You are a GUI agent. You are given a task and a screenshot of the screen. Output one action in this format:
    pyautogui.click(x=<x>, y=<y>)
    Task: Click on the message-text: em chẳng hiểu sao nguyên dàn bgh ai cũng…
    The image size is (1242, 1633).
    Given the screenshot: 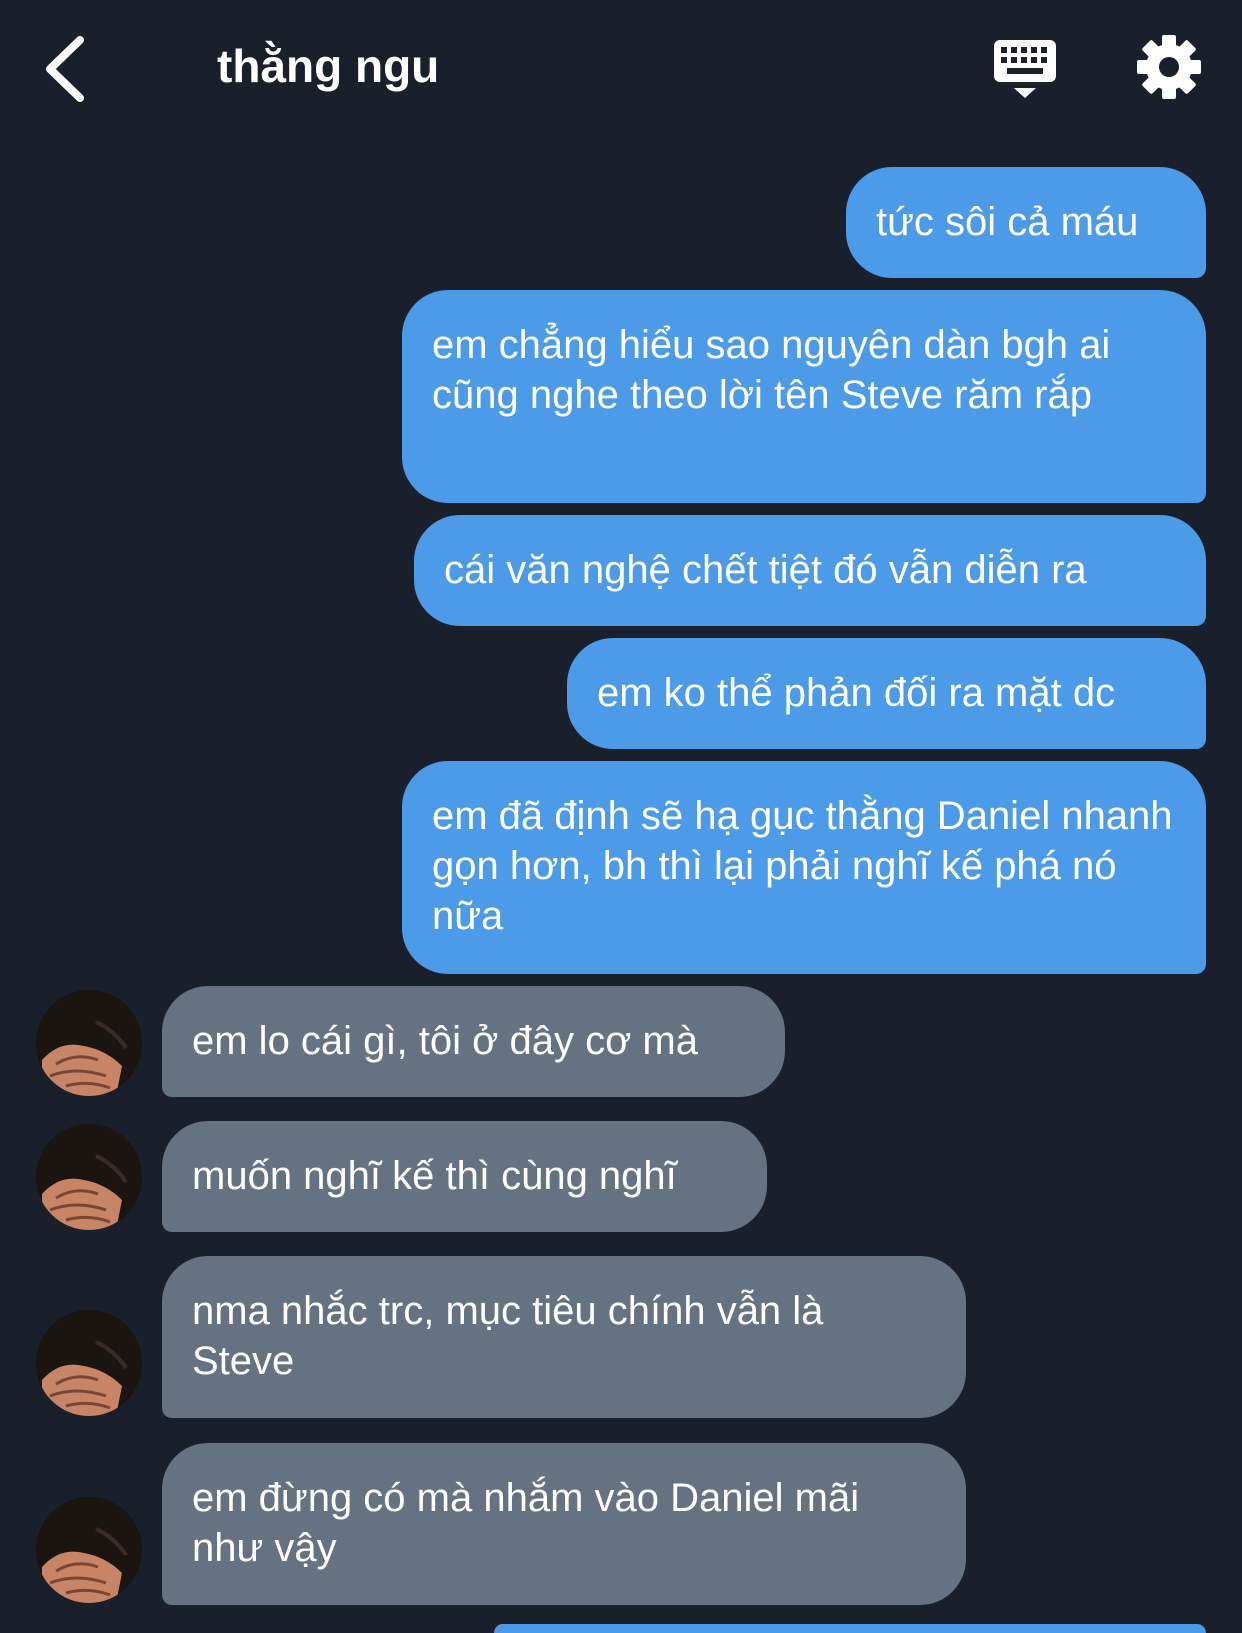 What is the action you would take?
    pyautogui.click(x=771, y=370)
    